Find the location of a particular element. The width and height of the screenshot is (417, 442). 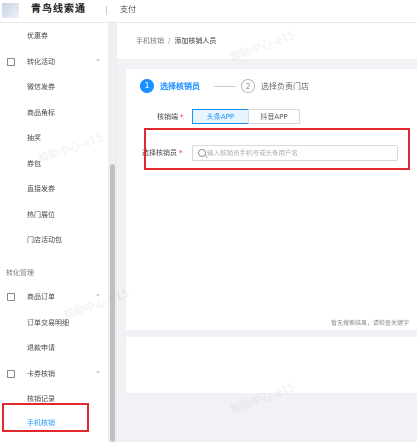

sidebar-group-verification: 卡券核销 ⌃ is located at coordinates (54, 374).